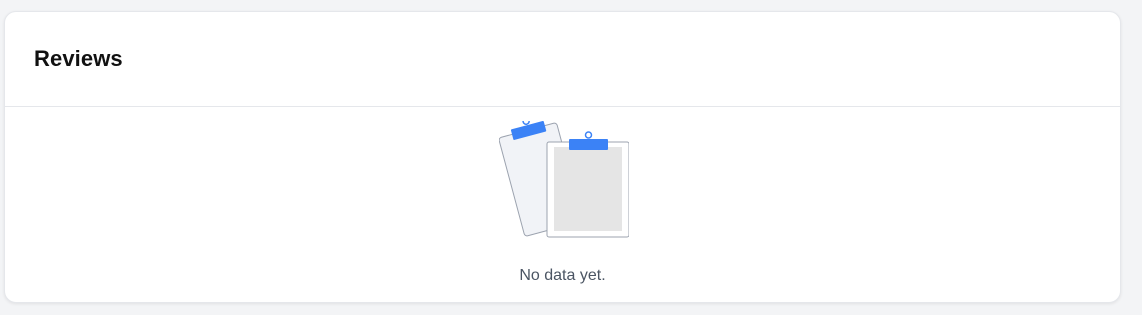 This screenshot has height=315, width=1142. What do you see at coordinates (562, 275) in the screenshot?
I see `empty-state-message: No data yet.` at bounding box center [562, 275].